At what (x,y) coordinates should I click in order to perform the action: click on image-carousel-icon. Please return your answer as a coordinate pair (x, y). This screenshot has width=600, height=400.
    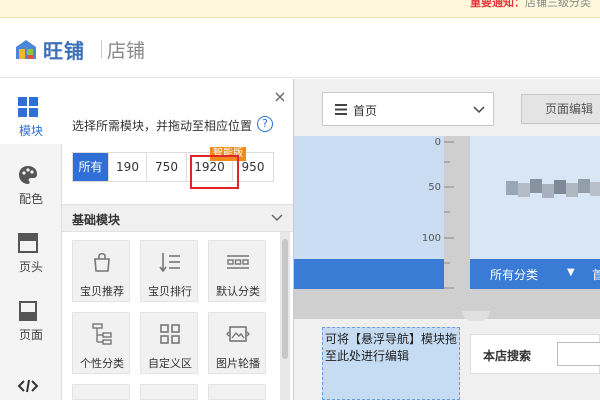
    Looking at the image, I should click on (238, 334).